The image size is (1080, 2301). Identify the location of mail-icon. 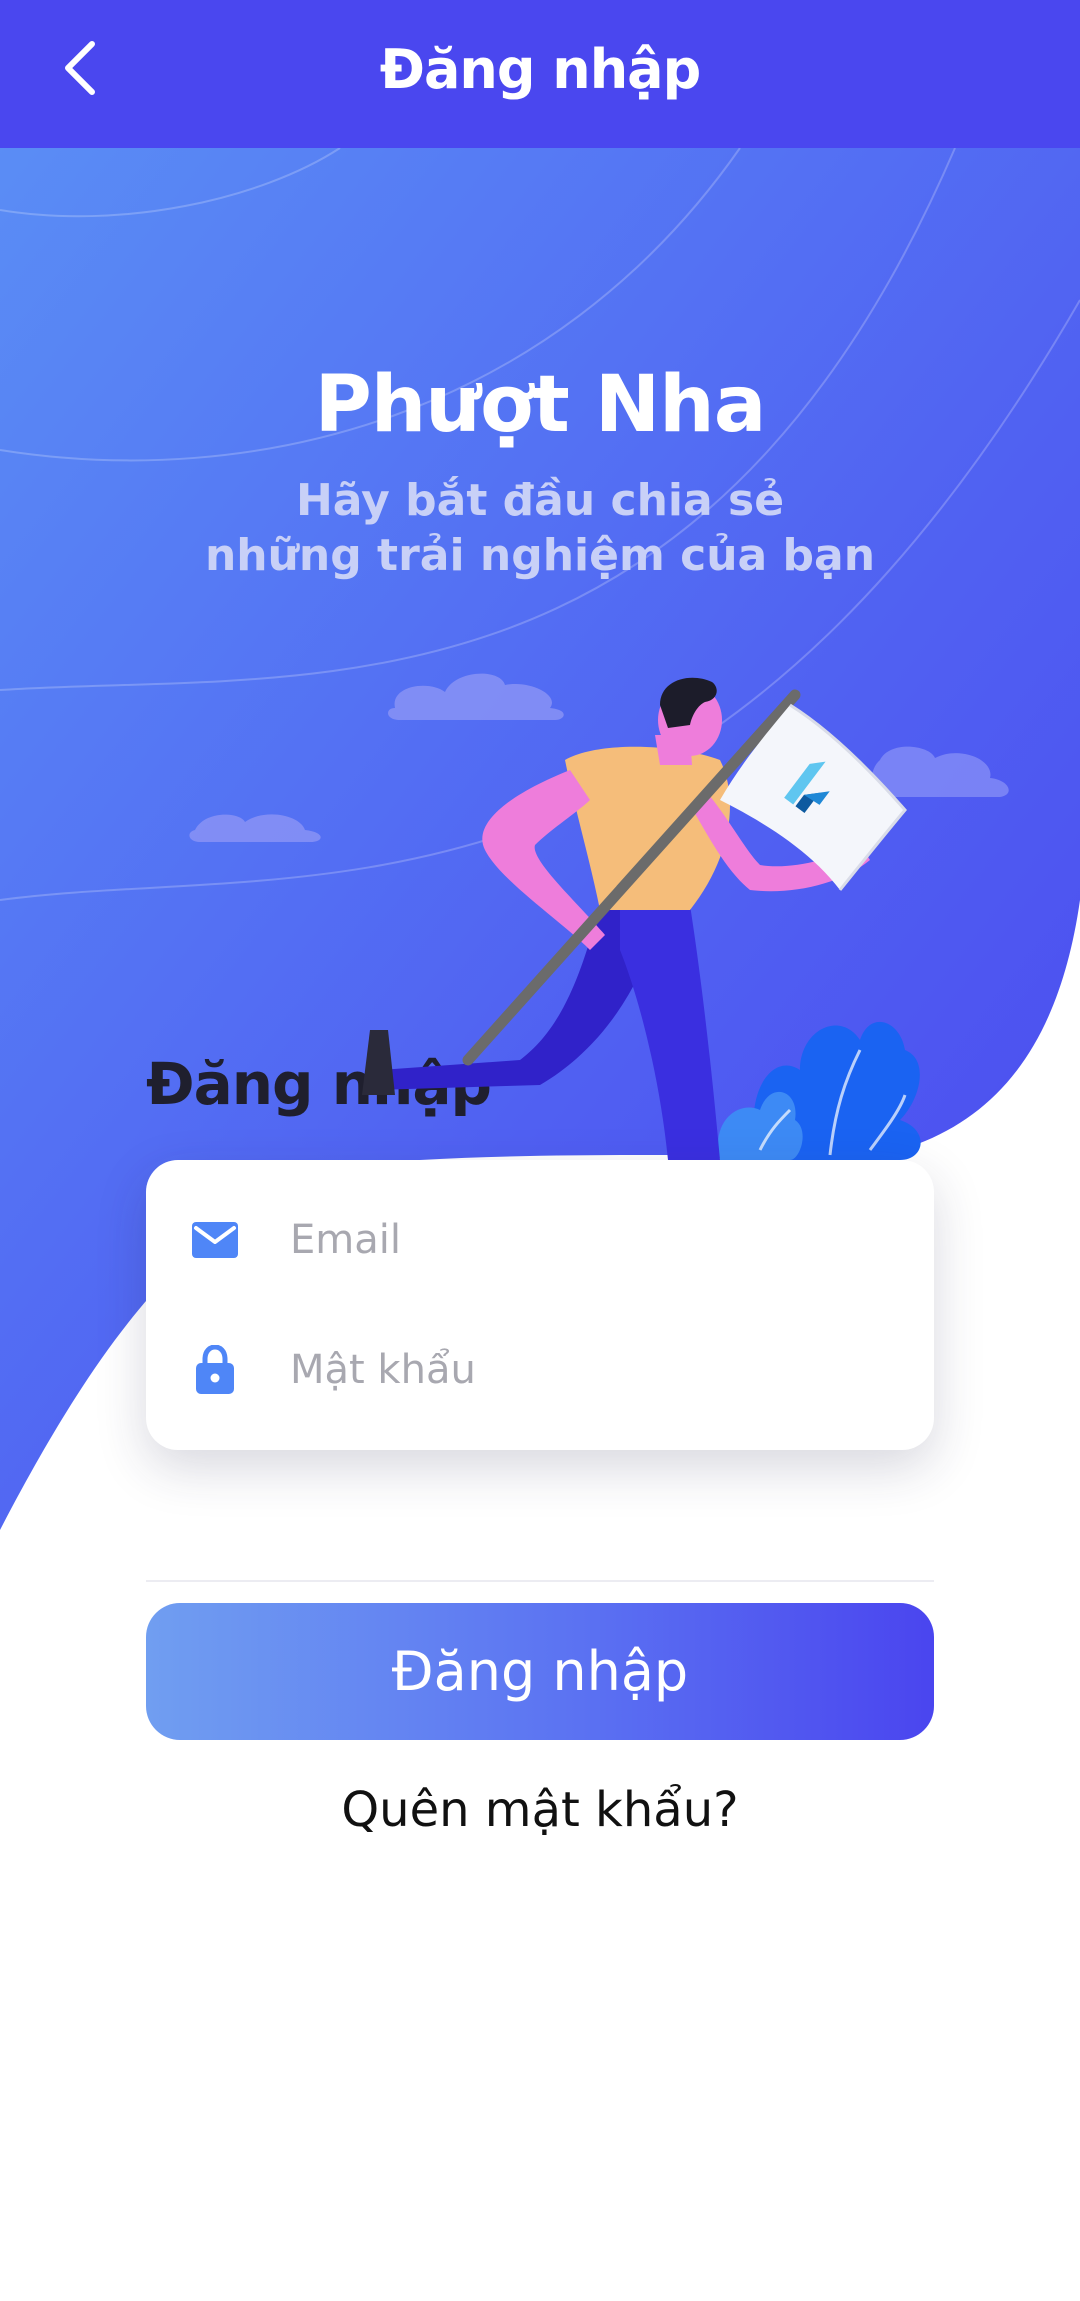
(215, 1240).